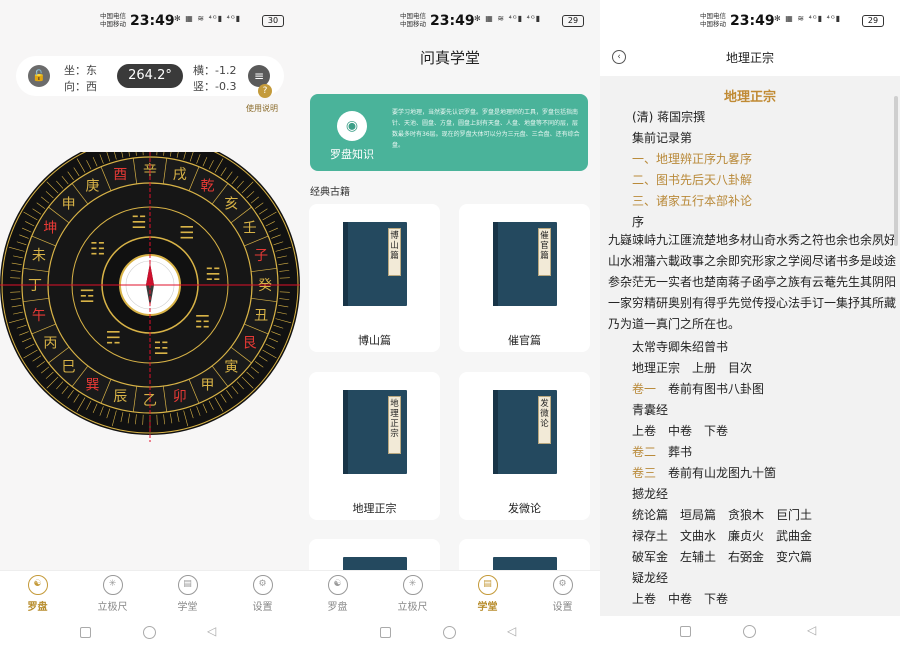  What do you see at coordinates (113, 338) in the screenshot?
I see `trigram-symbol: ☴` at bounding box center [113, 338].